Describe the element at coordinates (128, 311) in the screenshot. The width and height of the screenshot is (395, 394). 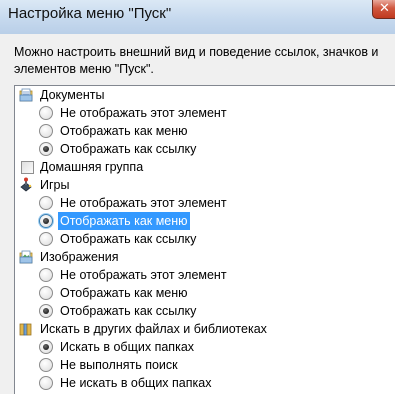
I see `pictures-option-label: Отображать как ссылку` at that location.